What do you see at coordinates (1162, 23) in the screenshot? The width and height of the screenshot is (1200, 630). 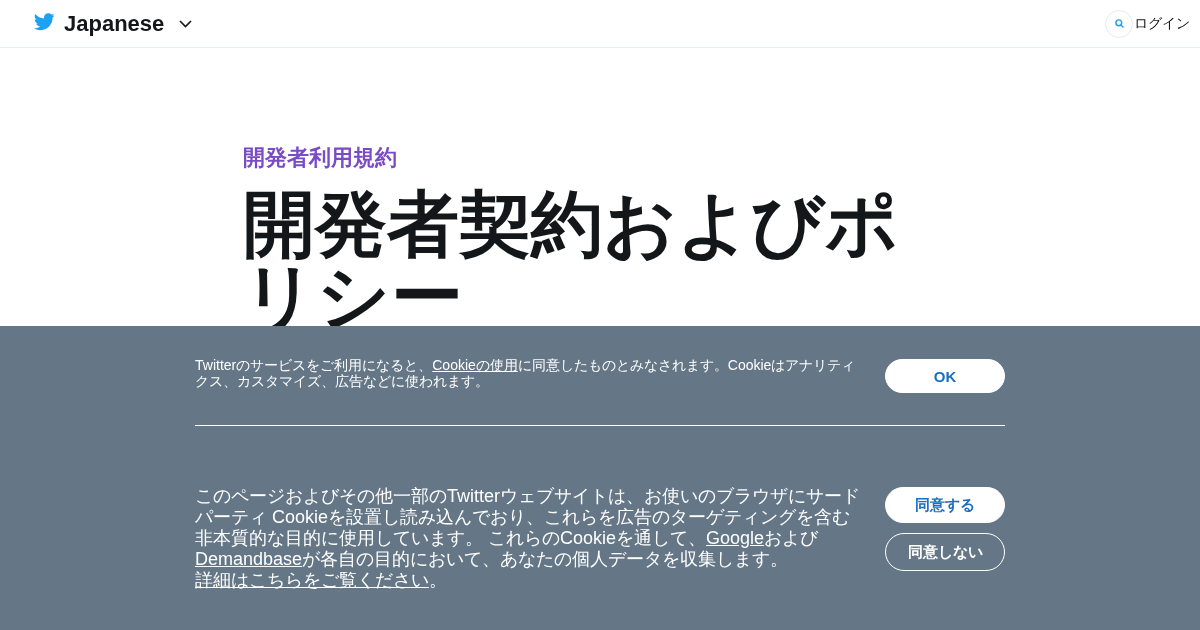 I see `login-link: ログイン` at bounding box center [1162, 23].